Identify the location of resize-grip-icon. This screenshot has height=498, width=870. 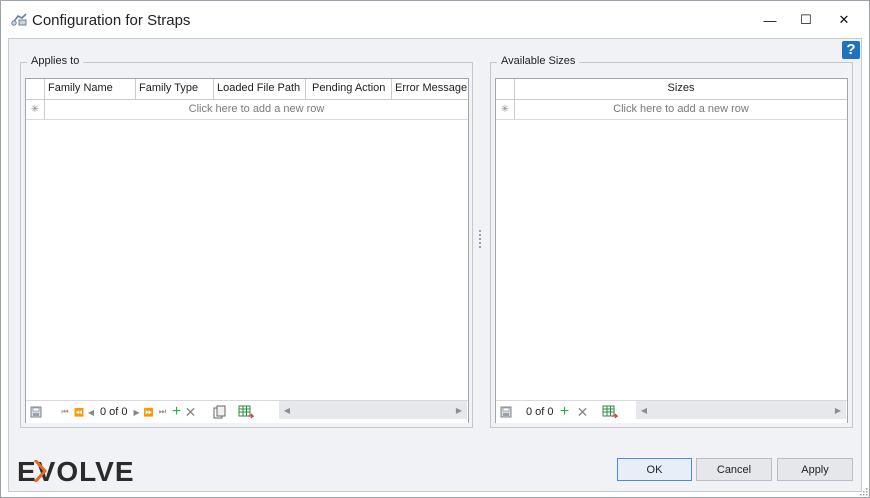
(864, 492).